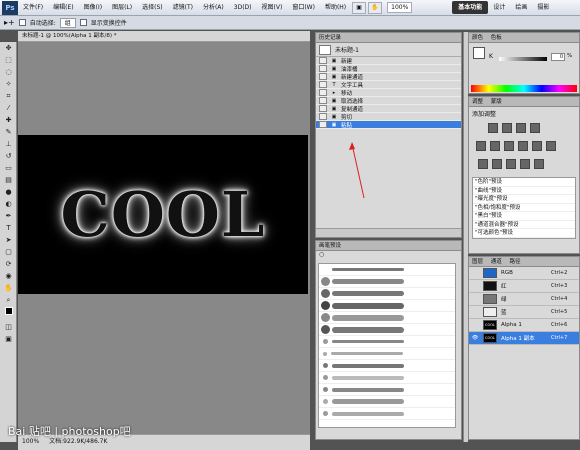 This screenshot has height=450, width=580. Describe the element at coordinates (499, 8) in the screenshot. I see `workspace-design: 设计` at that location.